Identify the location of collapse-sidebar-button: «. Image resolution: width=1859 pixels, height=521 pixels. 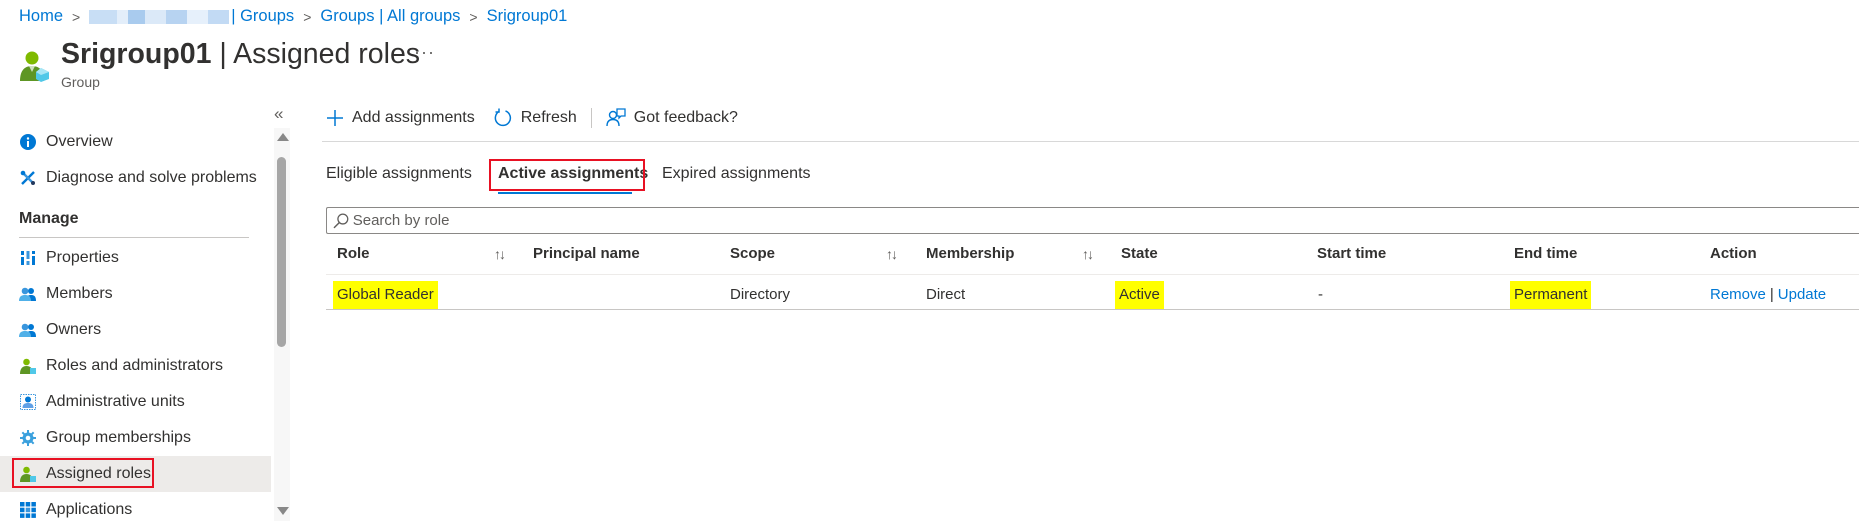
(278, 114).